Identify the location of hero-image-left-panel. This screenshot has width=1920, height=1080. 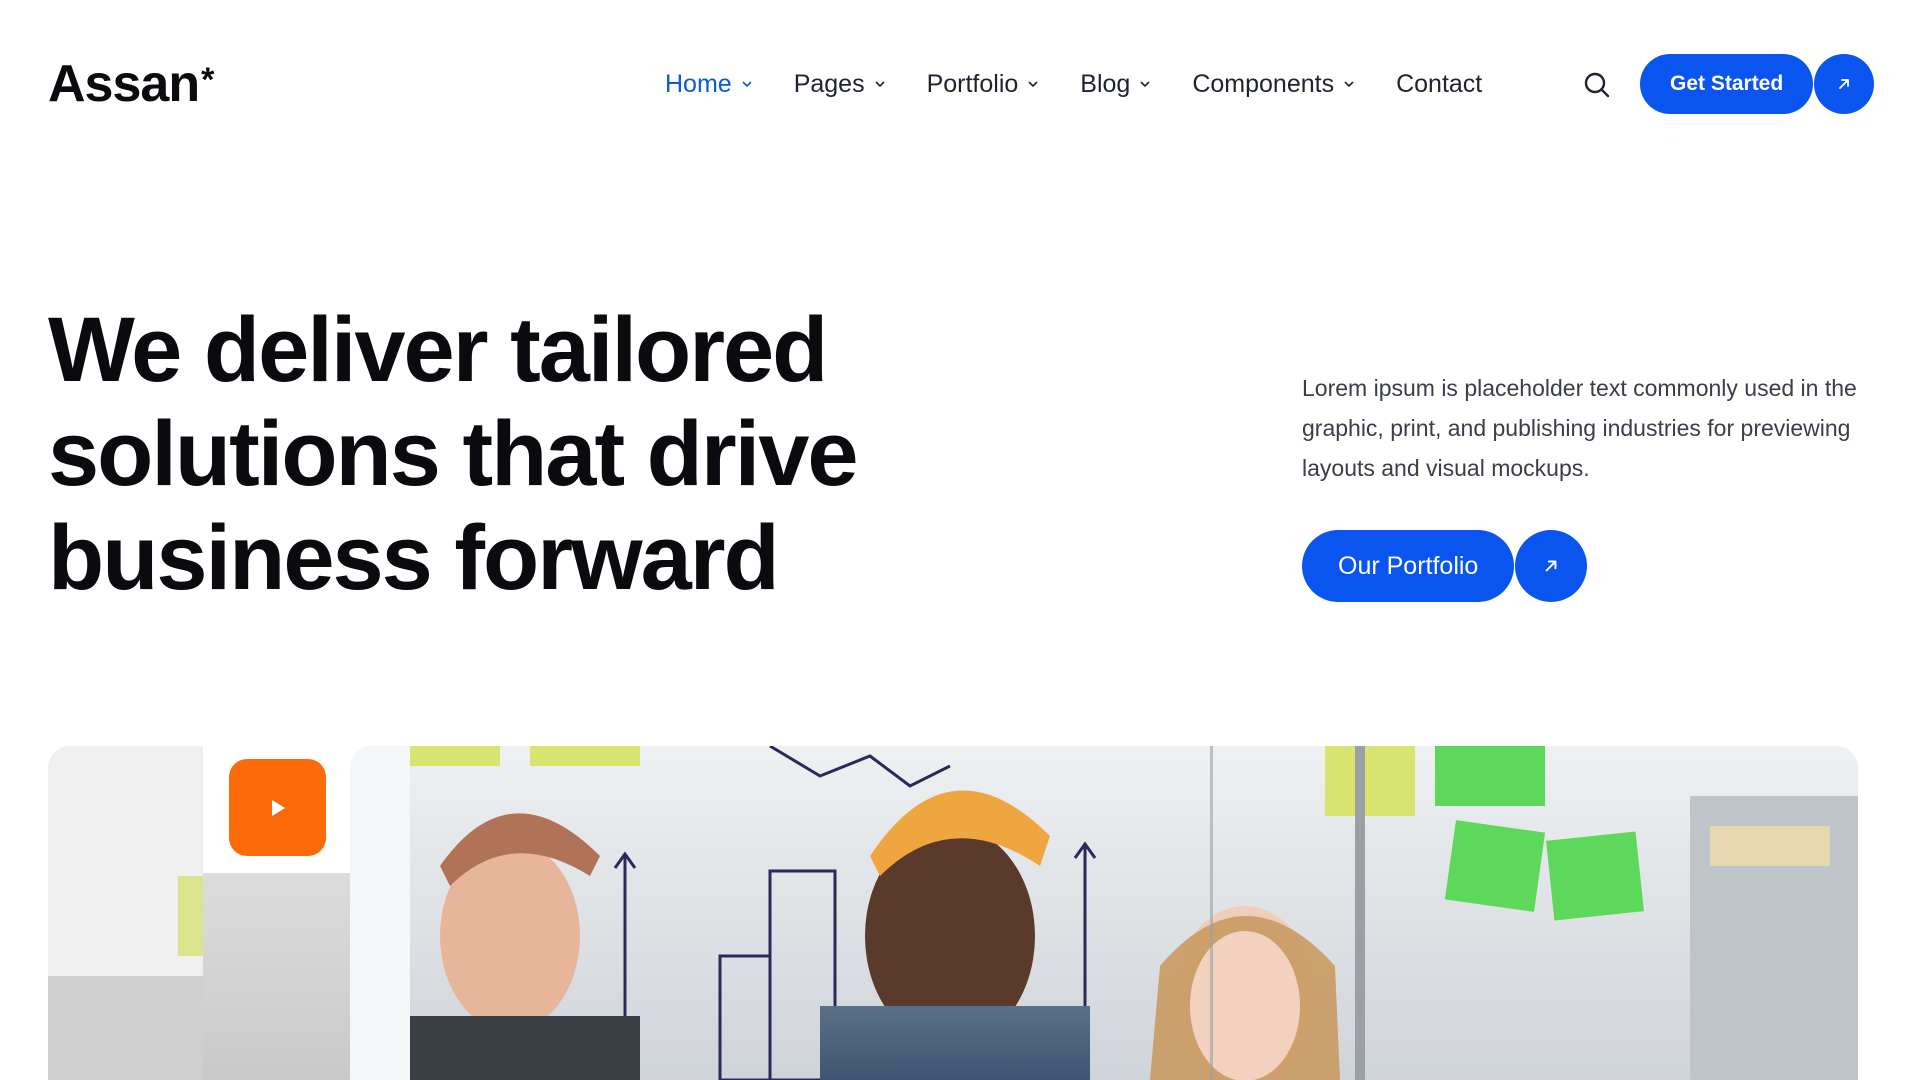
(125, 913).